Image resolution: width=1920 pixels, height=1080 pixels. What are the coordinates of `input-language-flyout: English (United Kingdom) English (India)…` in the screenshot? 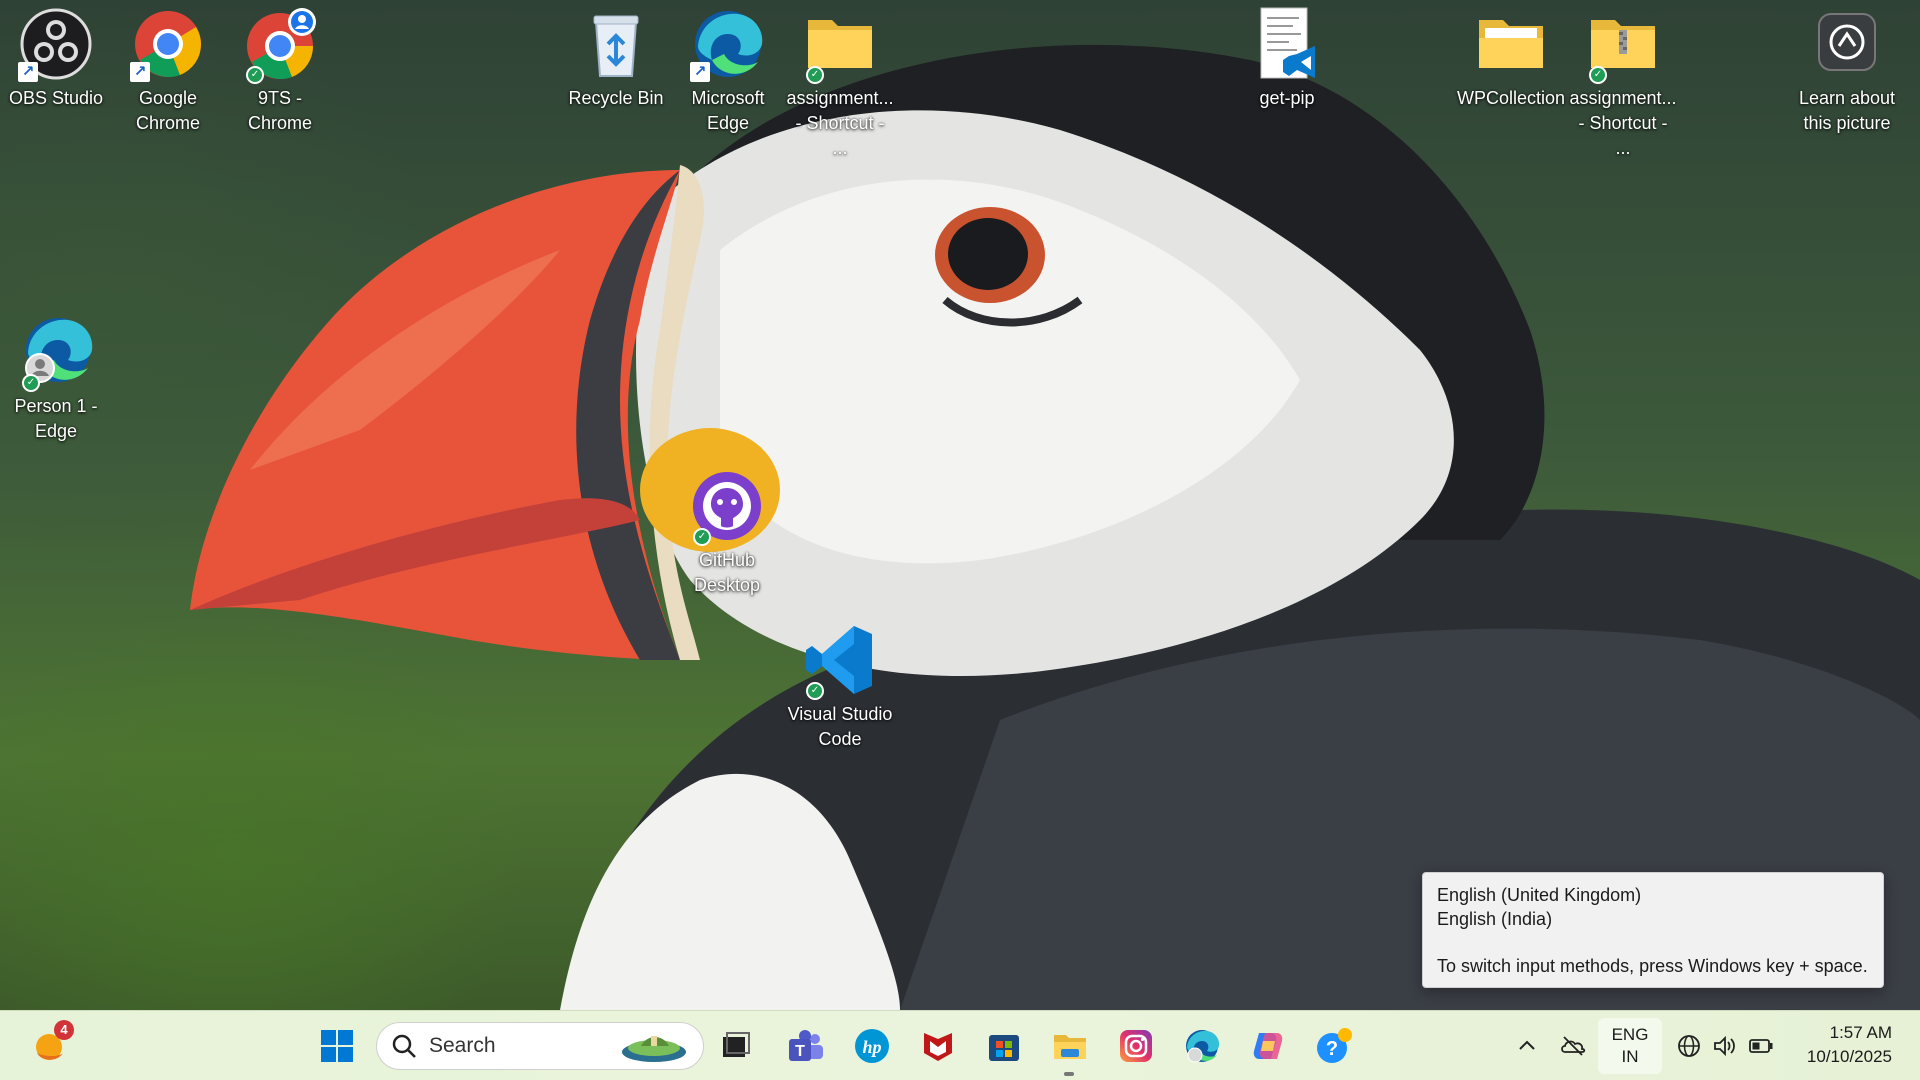 It's located at (1653, 930).